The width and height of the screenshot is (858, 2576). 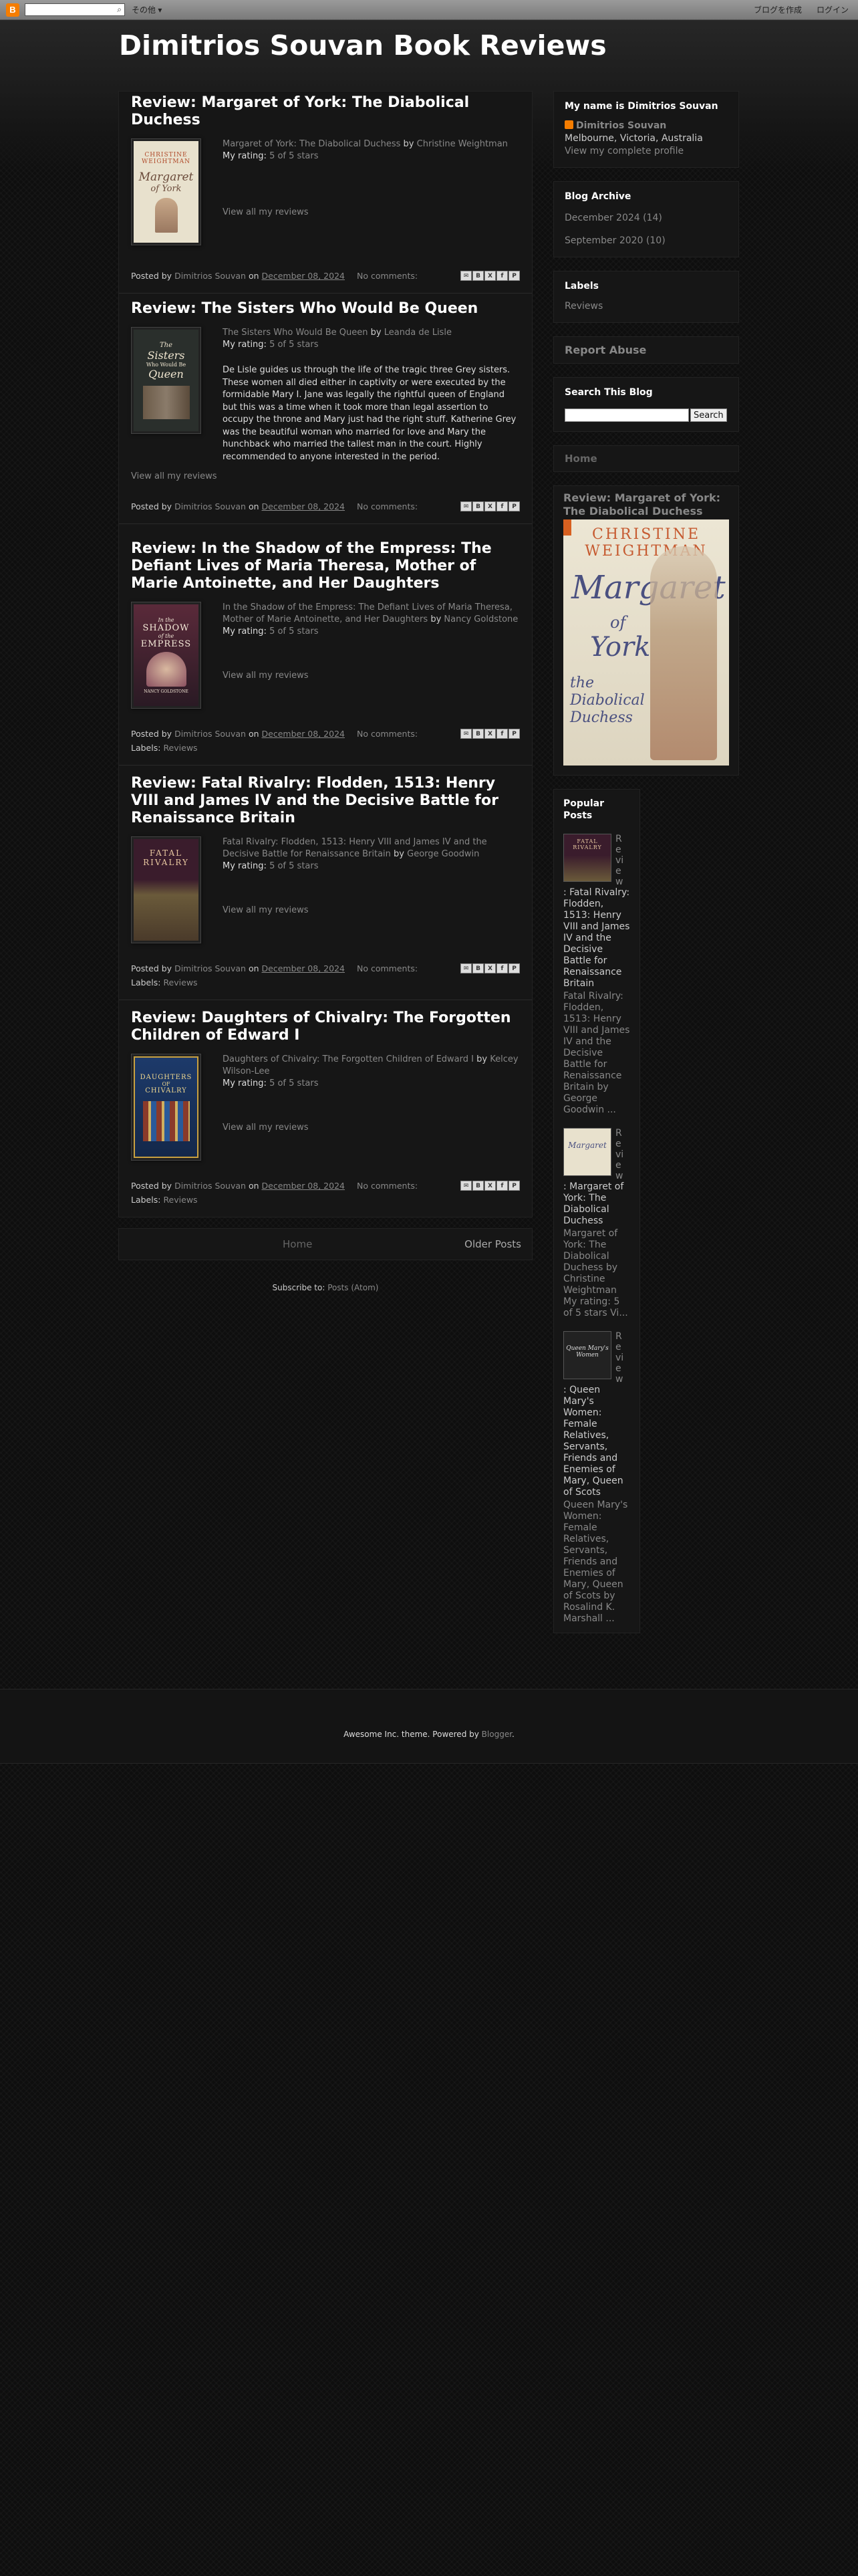 I want to click on post-title: Review: The Sisters Who Would Be Queen, so click(x=325, y=309).